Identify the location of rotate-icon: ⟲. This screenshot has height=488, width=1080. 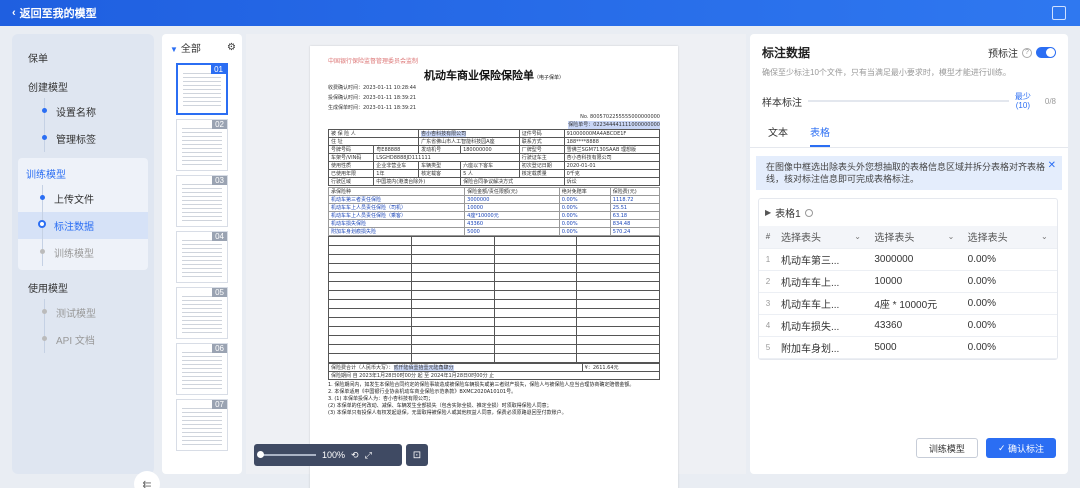
(355, 455).